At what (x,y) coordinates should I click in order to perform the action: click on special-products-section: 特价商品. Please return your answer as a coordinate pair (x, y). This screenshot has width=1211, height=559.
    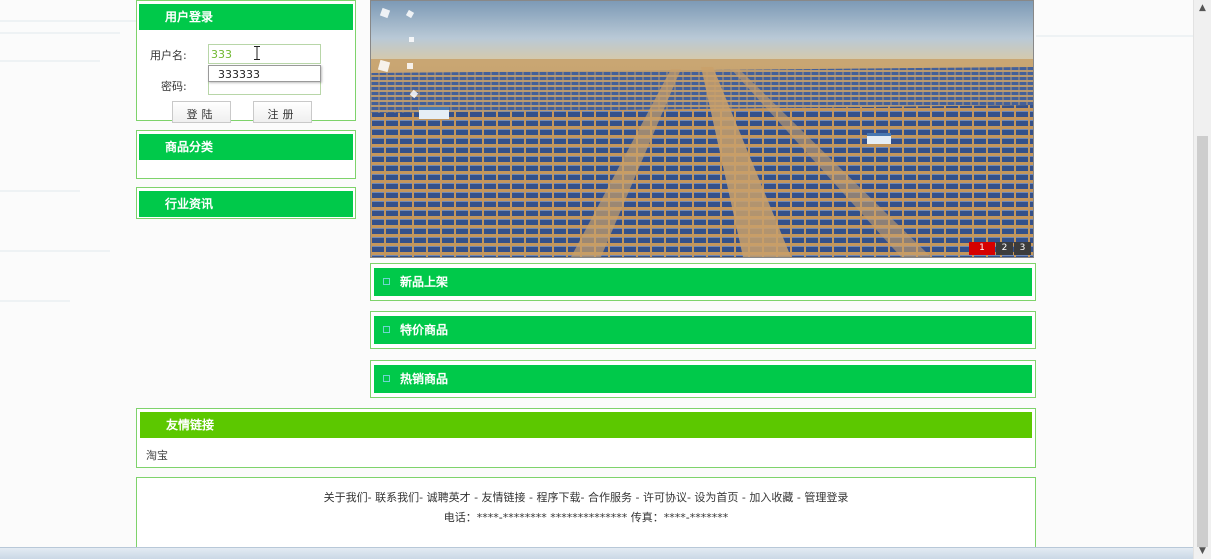
    Looking at the image, I should click on (703, 330).